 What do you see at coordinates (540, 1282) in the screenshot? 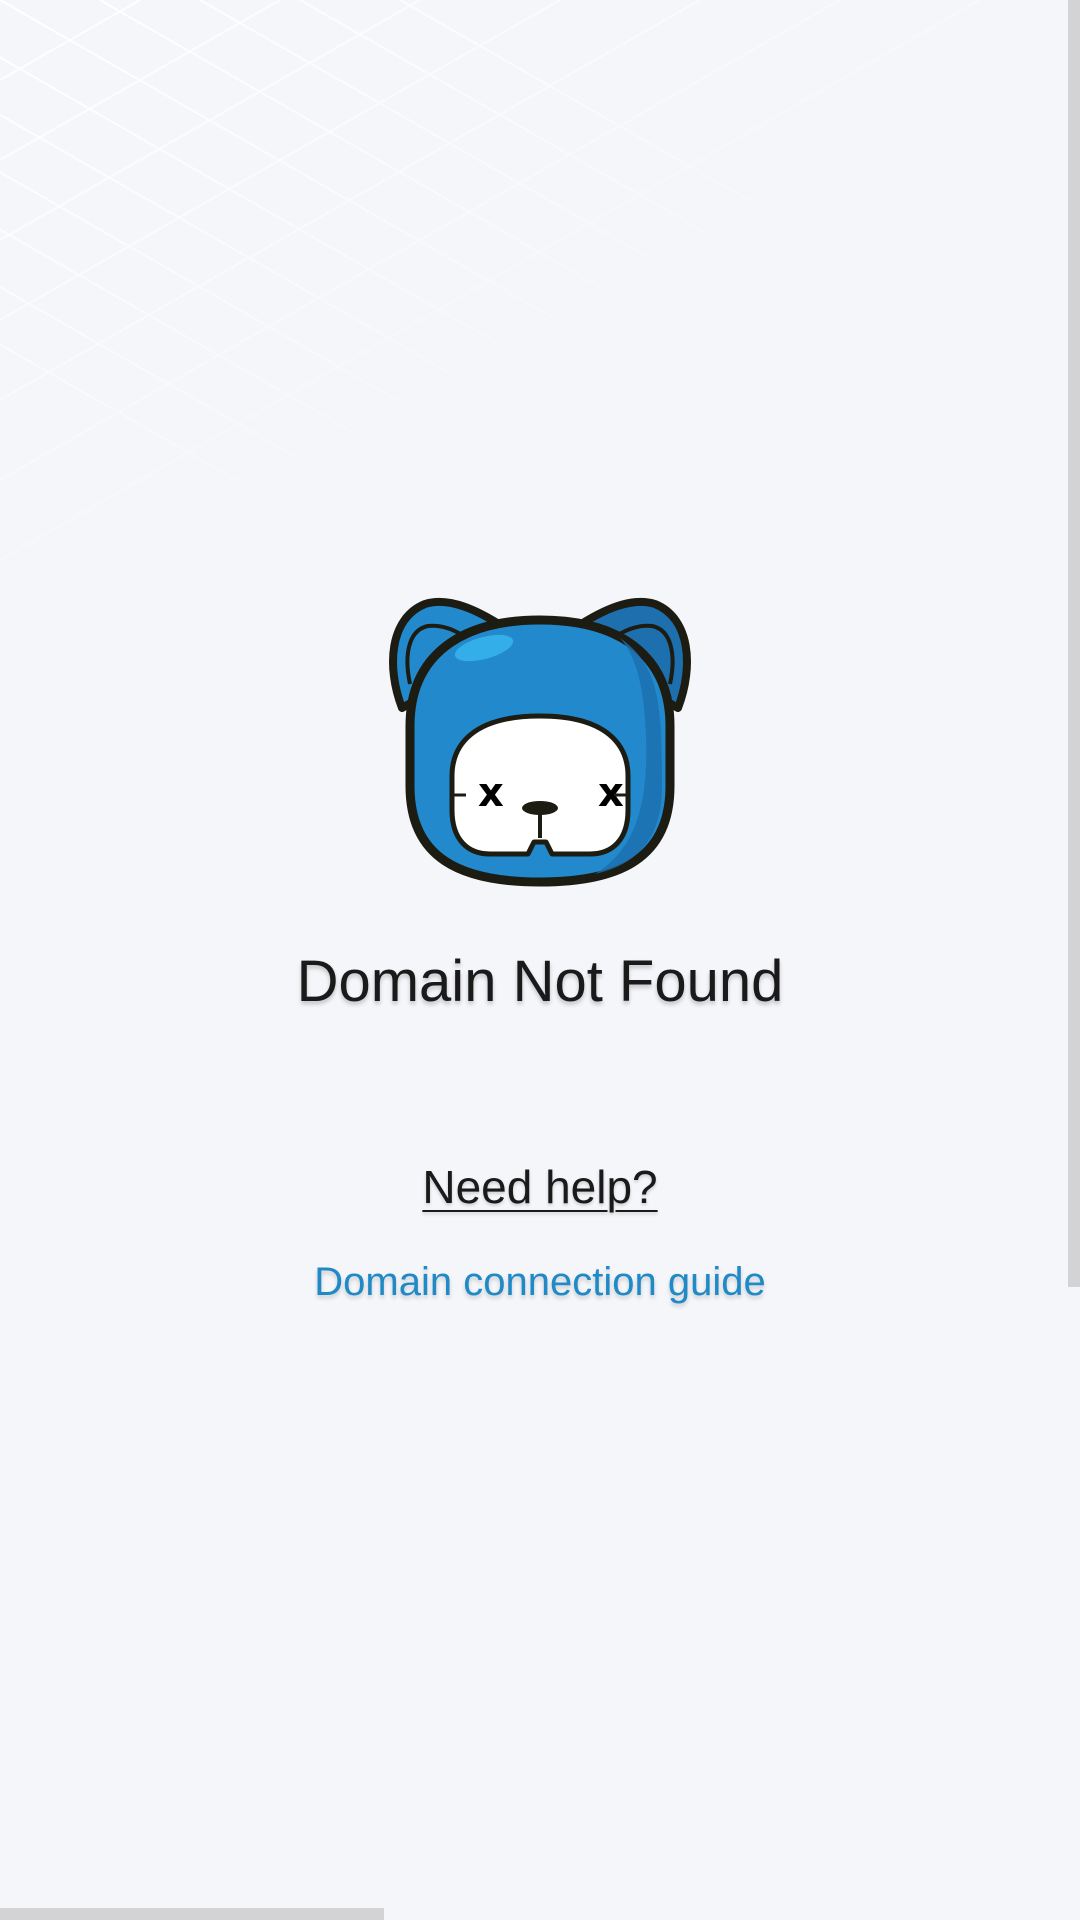
I see `domain-connection-guide-link: Domain connection guide` at bounding box center [540, 1282].